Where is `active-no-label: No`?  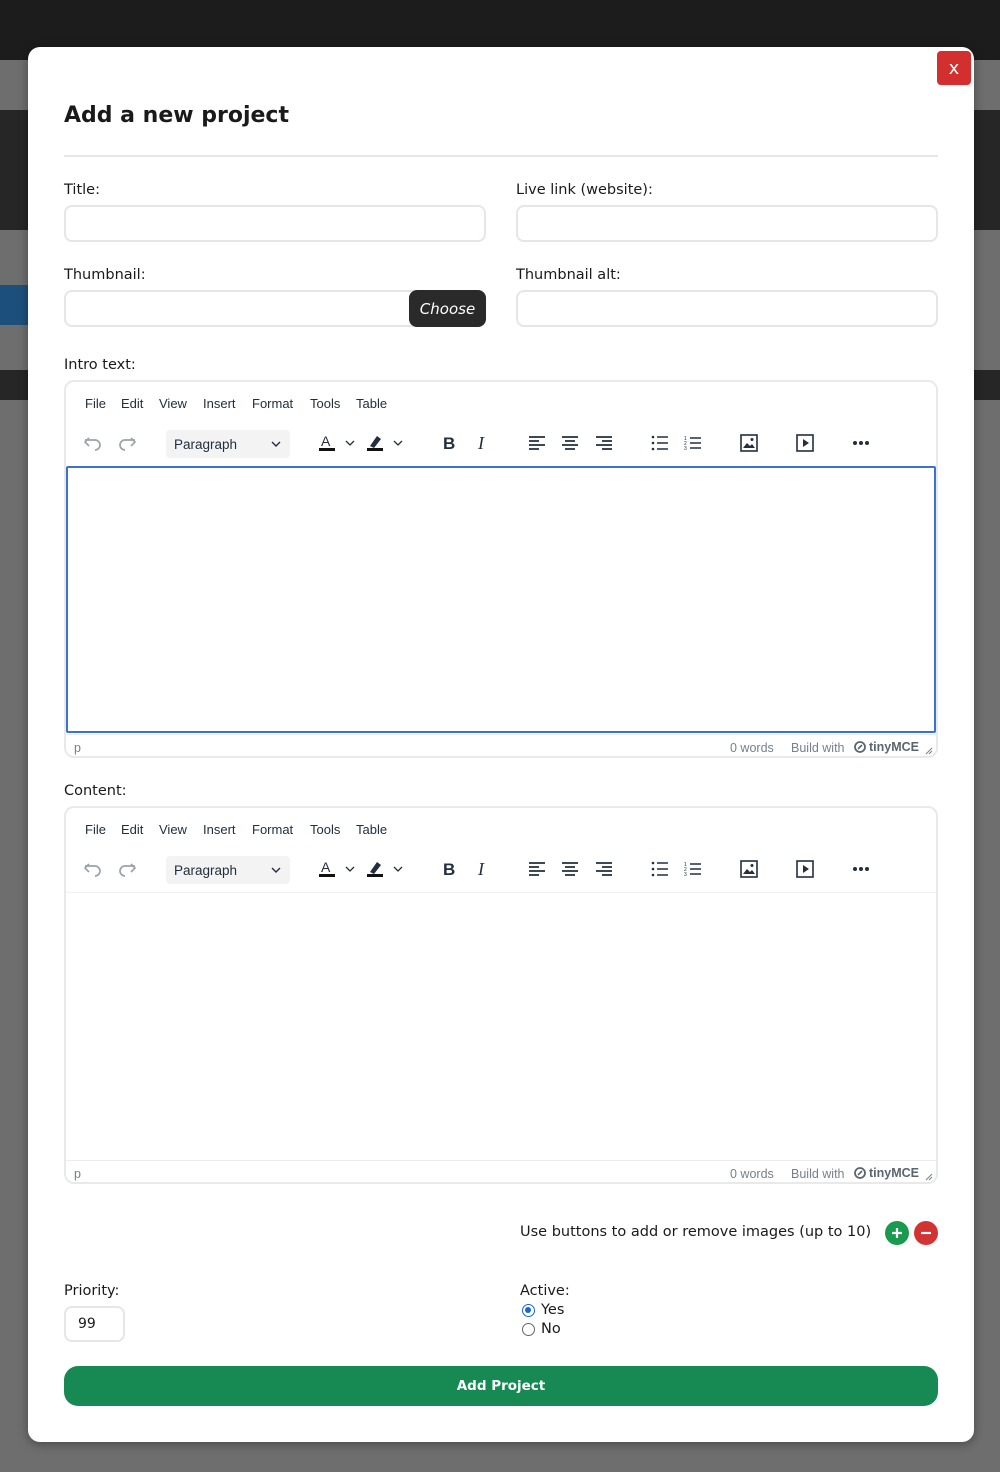
active-no-label: No is located at coordinates (551, 1329).